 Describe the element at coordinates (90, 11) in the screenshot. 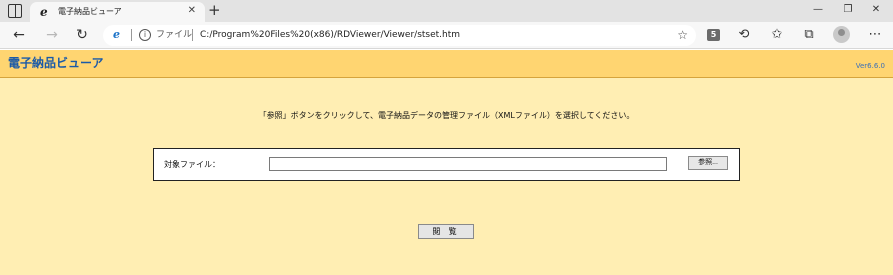

I see `tab-title: 電子納品ビューア` at that location.